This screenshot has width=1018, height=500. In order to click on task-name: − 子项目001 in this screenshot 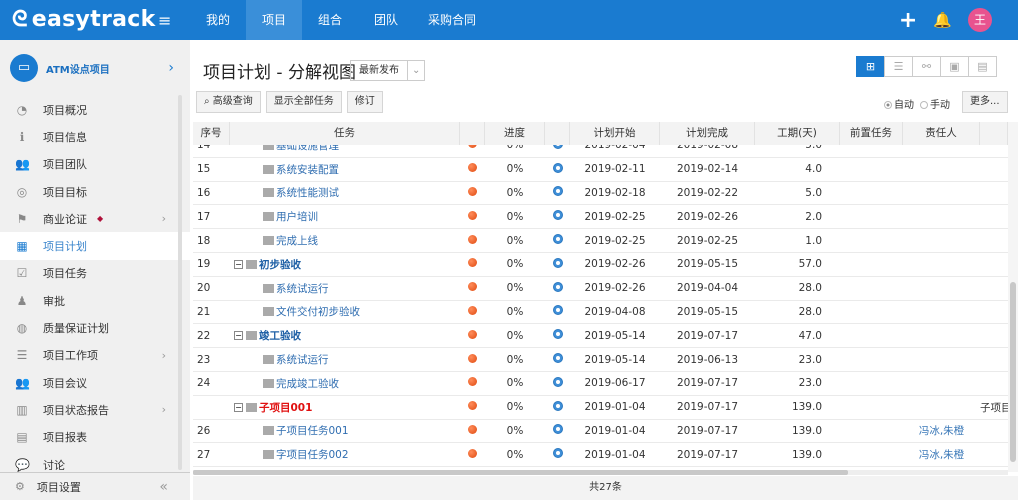, I will do `click(345, 407)`.